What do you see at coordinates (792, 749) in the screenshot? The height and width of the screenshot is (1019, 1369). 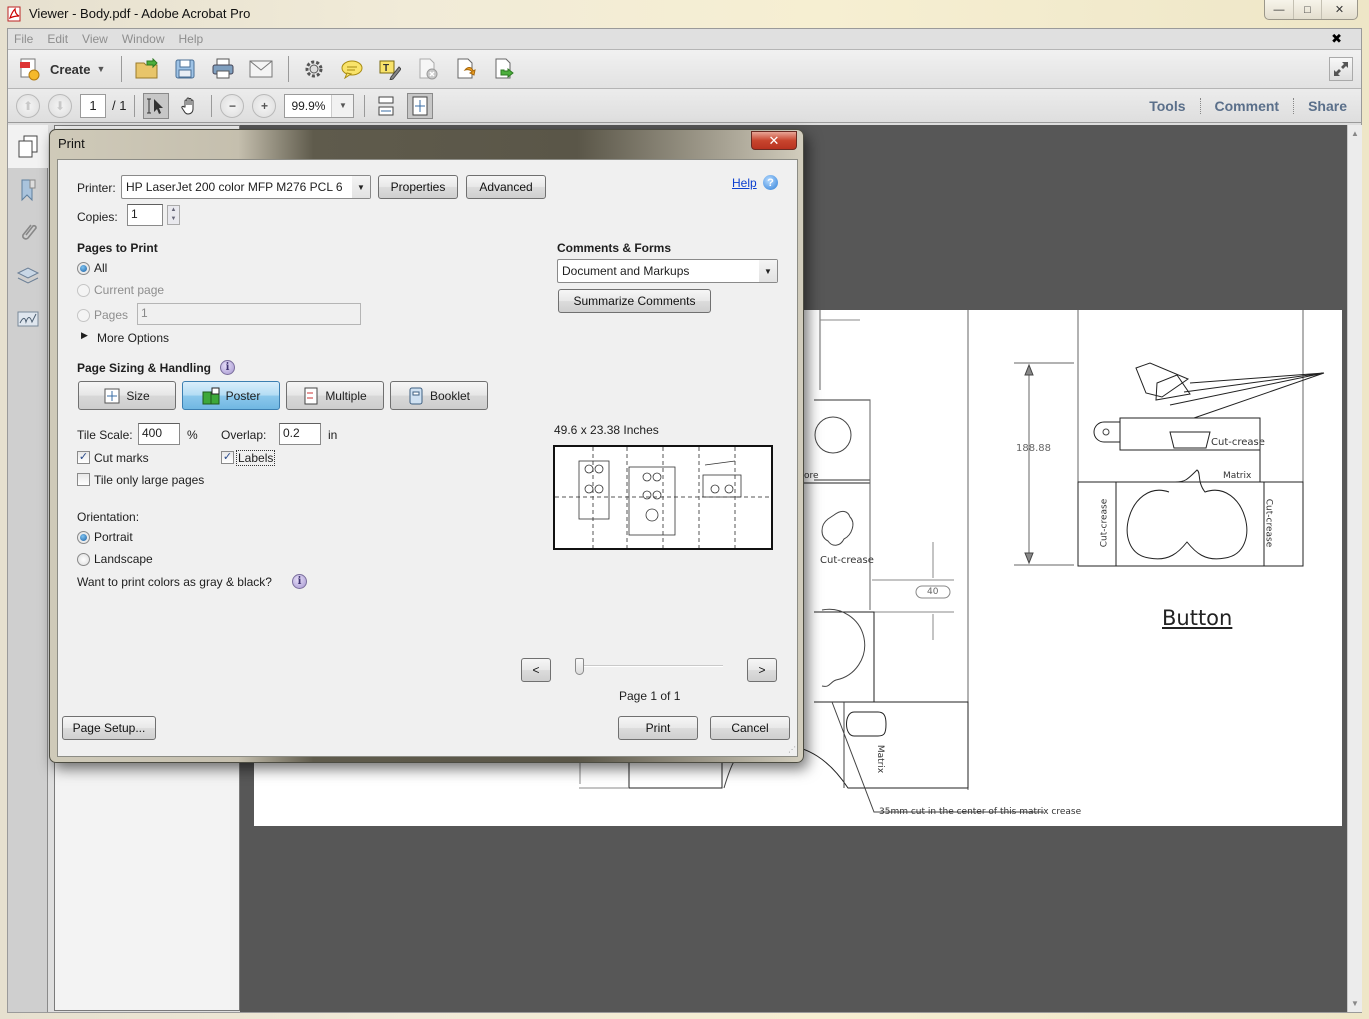 I see `resize-grip-icon: ⋰` at bounding box center [792, 749].